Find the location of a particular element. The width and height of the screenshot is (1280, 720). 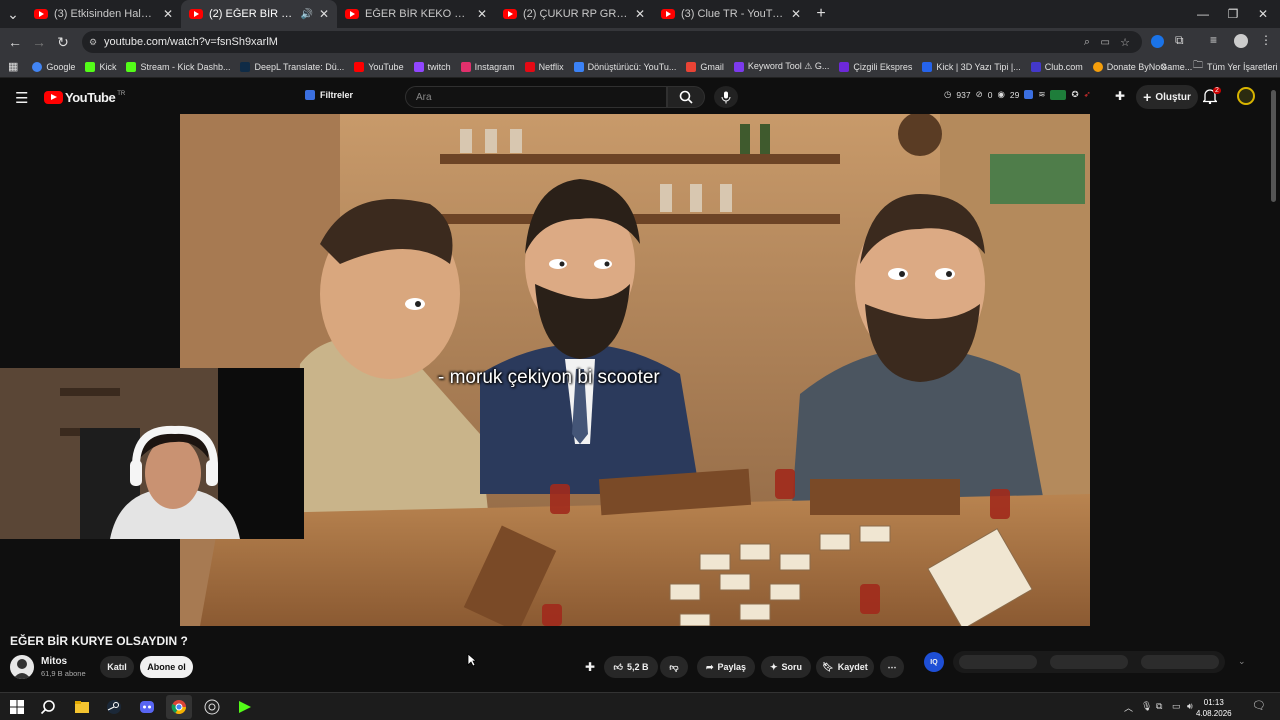

search-input: Ara is located at coordinates (536, 97).